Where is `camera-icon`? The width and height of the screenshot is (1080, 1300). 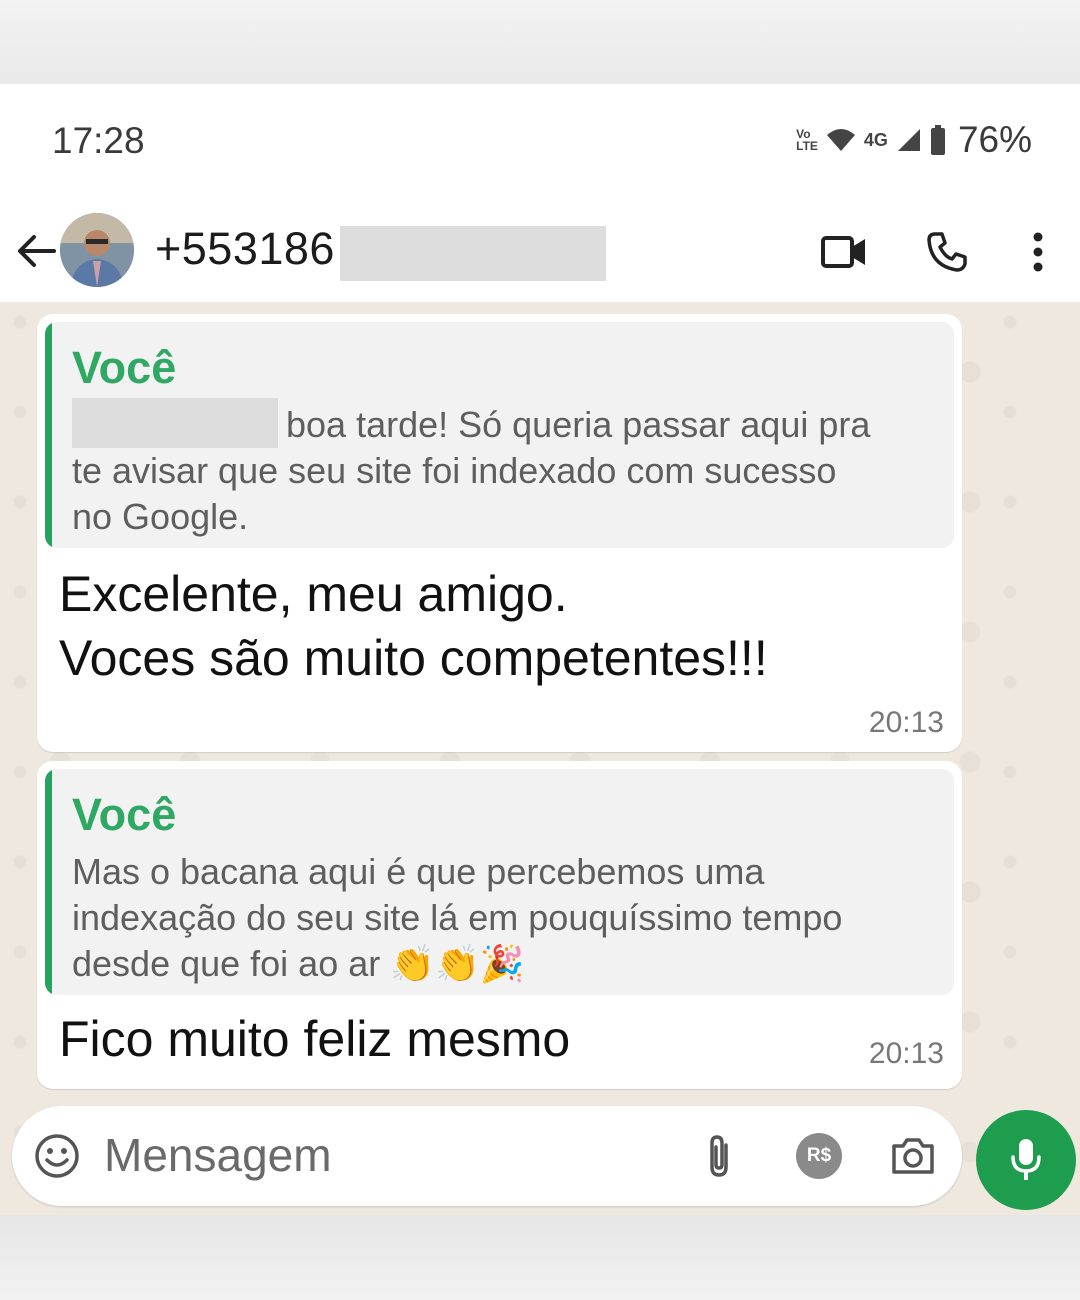
camera-icon is located at coordinates (913, 1156).